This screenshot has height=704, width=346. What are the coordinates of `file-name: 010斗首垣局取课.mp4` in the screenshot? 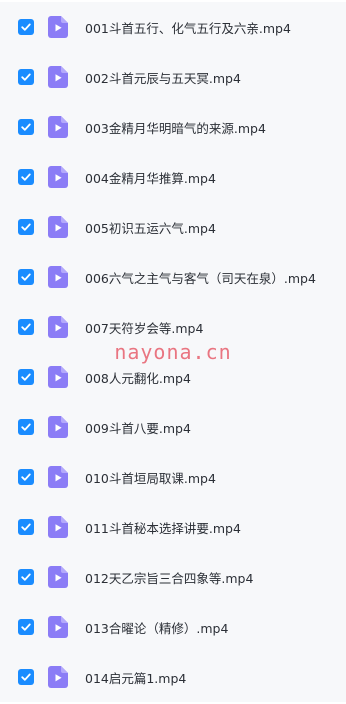 It's located at (150, 478).